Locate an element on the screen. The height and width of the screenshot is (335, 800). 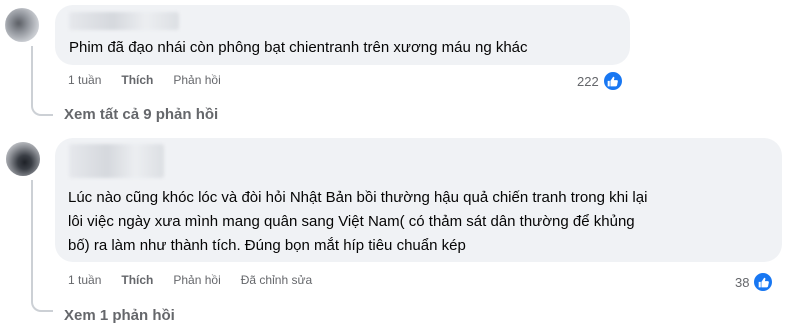
view-replies-link: Xem 1 phản hồi is located at coordinates (119, 315).